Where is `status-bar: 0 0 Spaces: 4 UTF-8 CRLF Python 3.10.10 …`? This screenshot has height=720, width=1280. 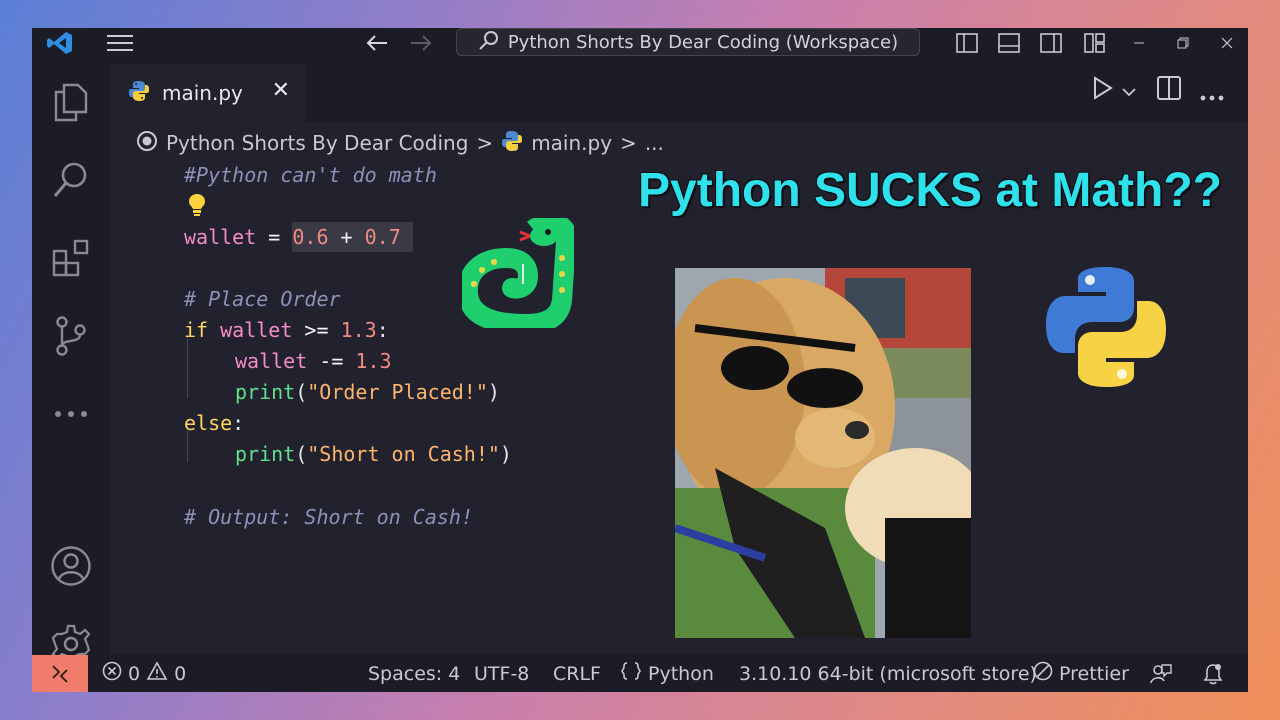 status-bar: 0 0 Spaces: 4 UTF-8 CRLF Python 3.10.10 … is located at coordinates (640, 673).